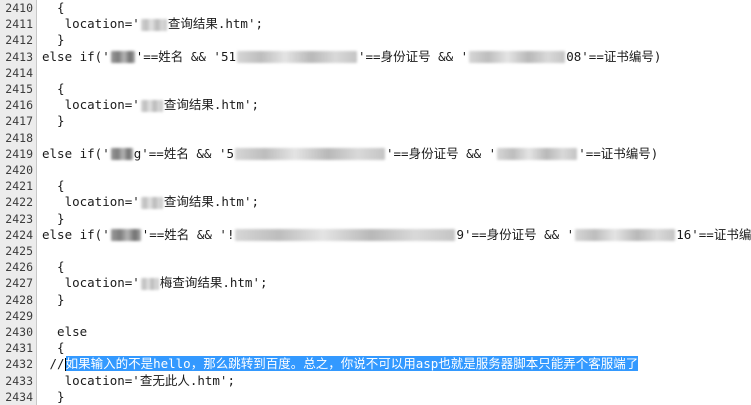  Describe the element at coordinates (375, 251) in the screenshot. I see `code-line: 2425` at that location.